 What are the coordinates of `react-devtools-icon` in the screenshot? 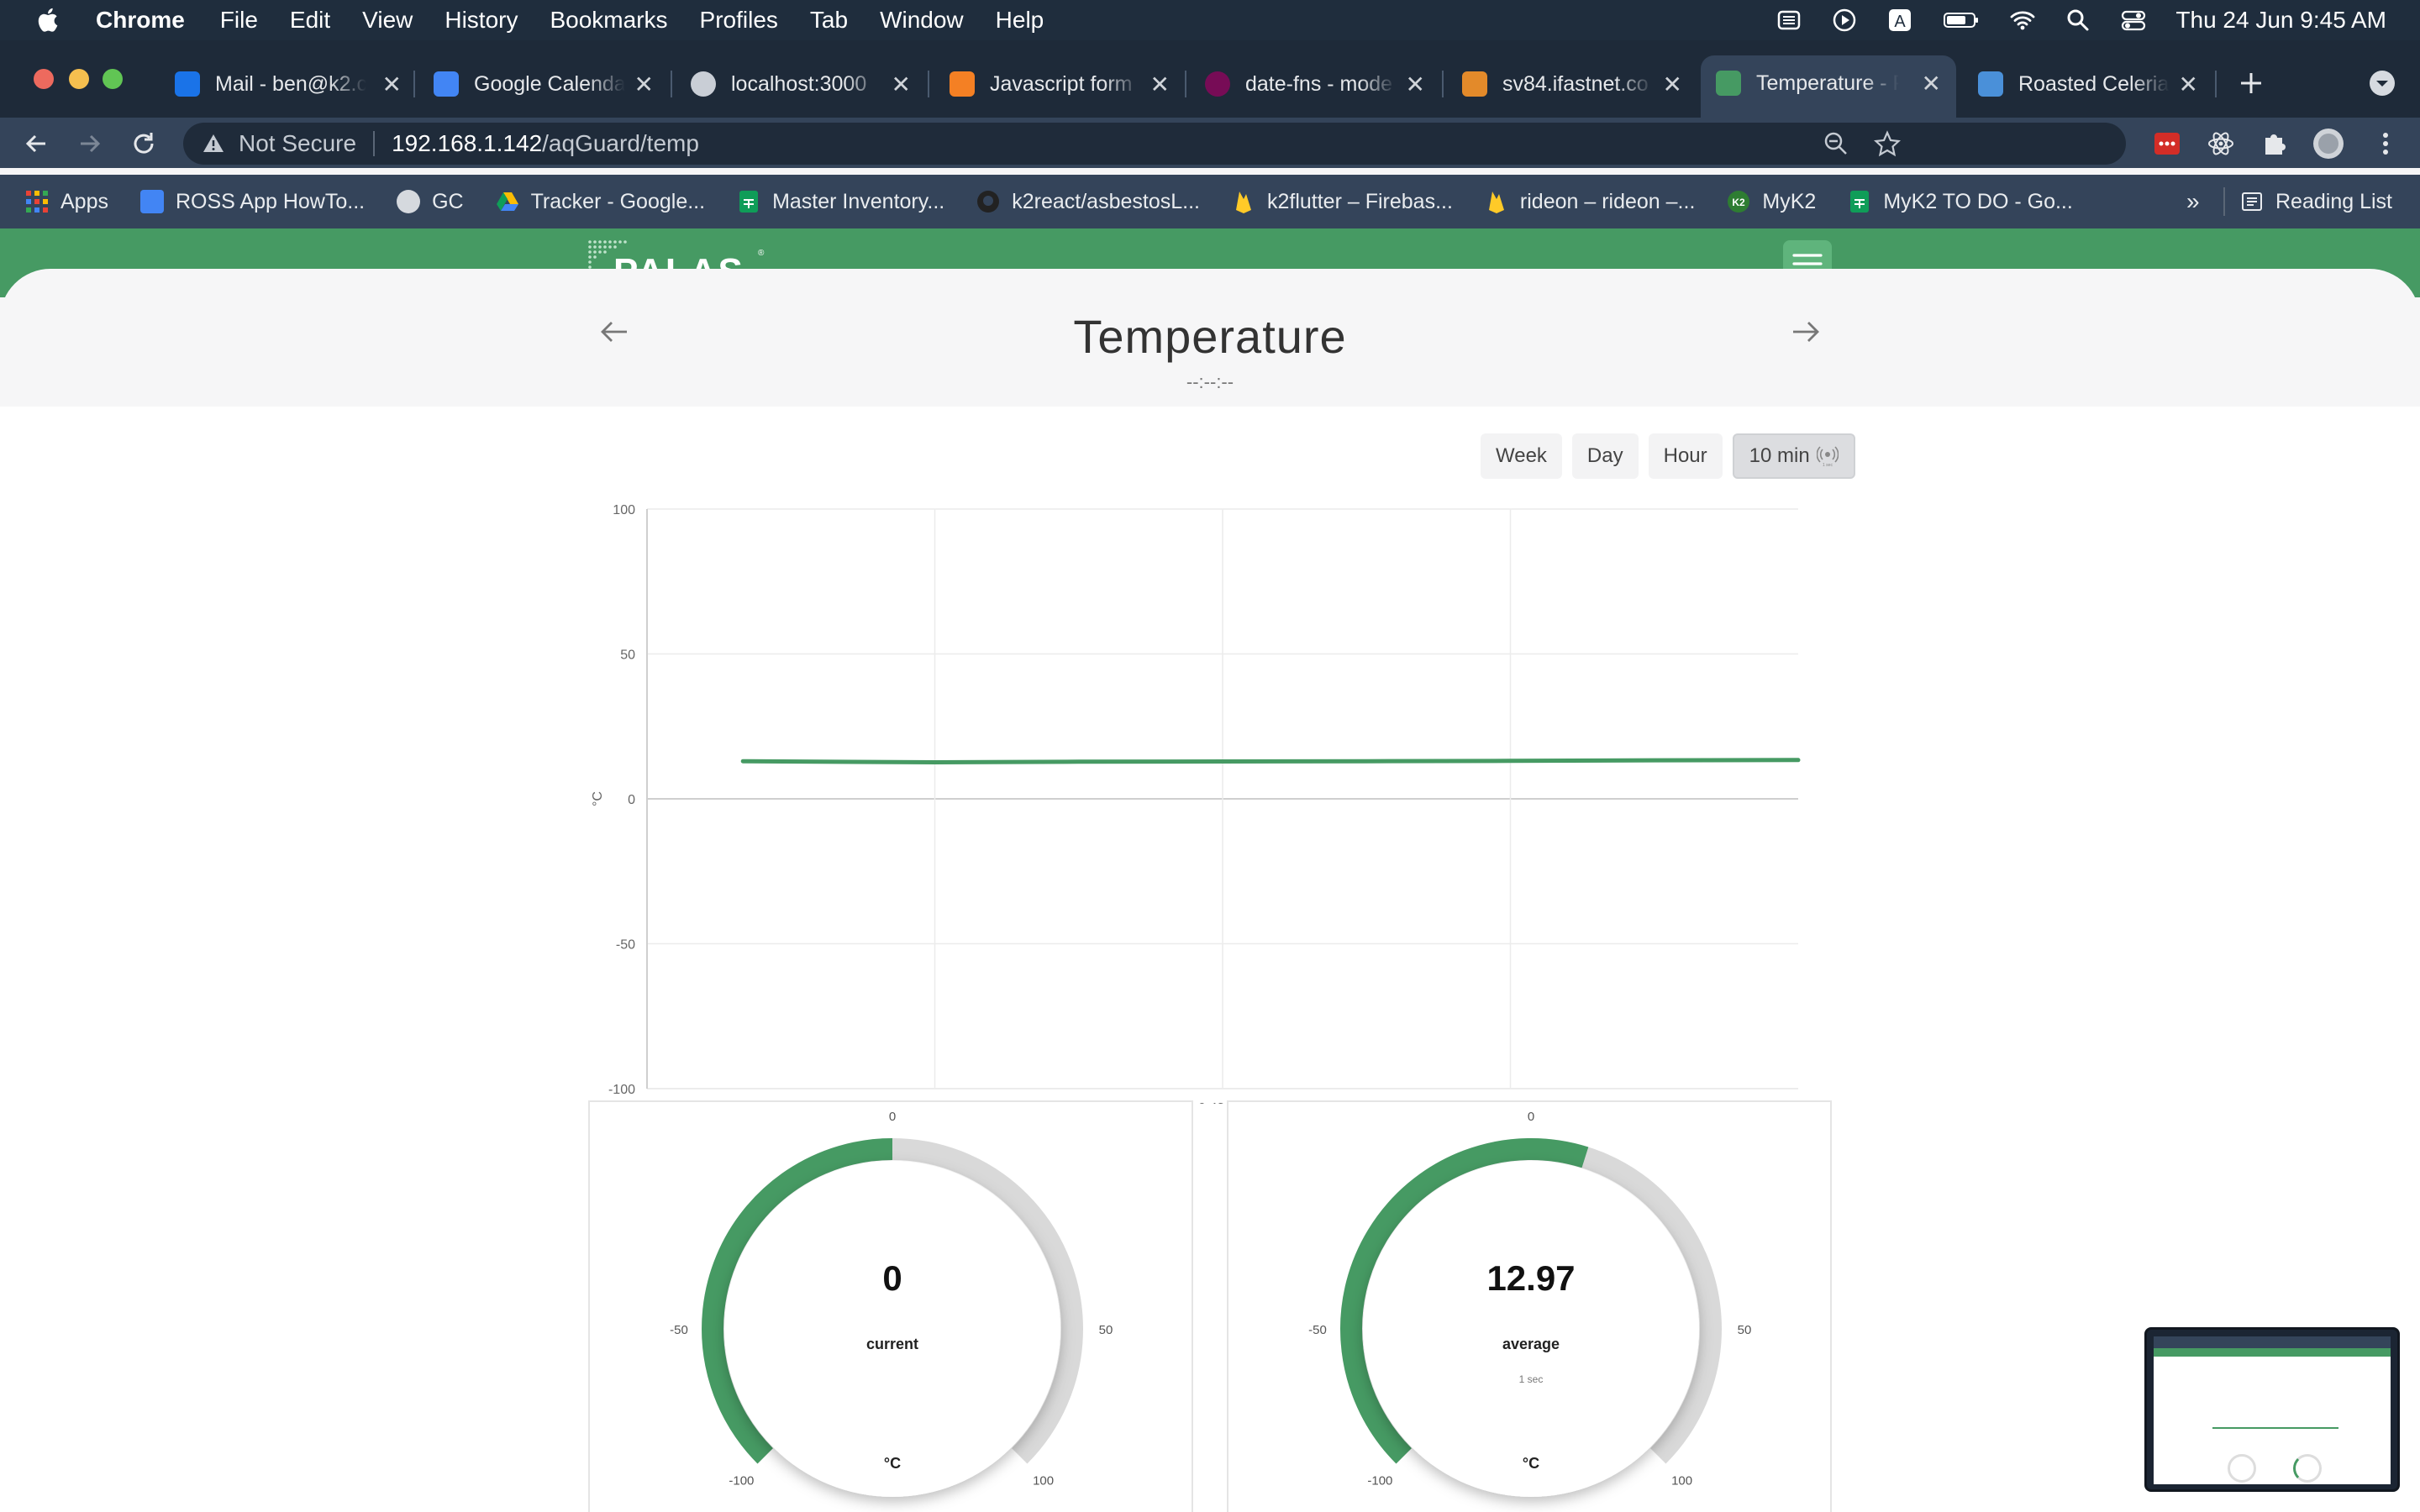 It's located at (2221, 143).